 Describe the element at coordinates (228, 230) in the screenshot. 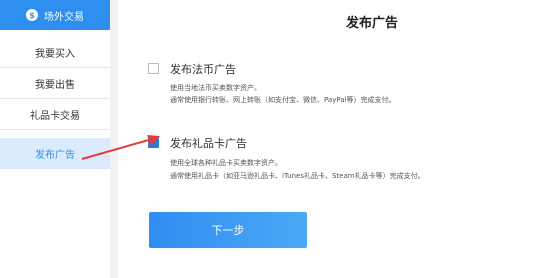

I see `next-step-button: 下一步` at that location.